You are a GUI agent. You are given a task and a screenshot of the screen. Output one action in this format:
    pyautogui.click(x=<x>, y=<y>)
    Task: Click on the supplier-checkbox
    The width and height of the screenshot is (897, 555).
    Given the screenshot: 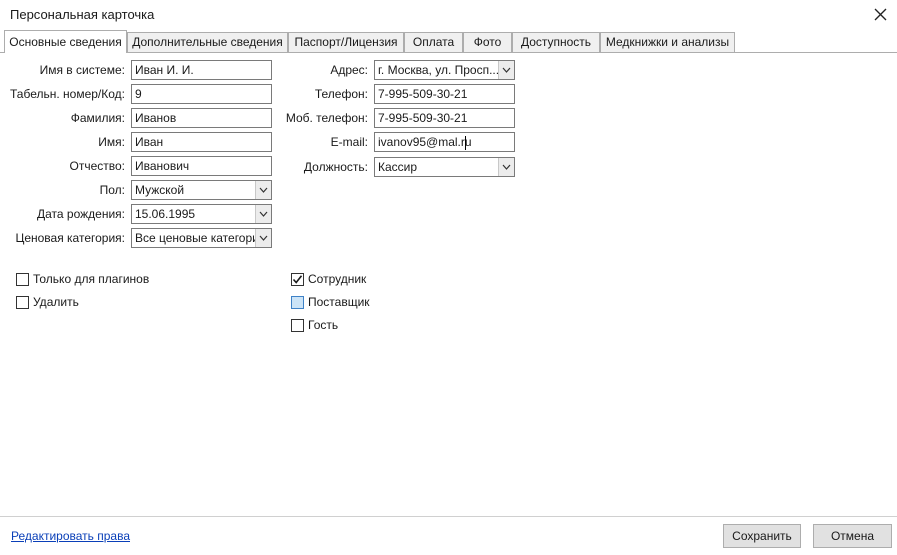 What is the action you would take?
    pyautogui.click(x=297, y=302)
    